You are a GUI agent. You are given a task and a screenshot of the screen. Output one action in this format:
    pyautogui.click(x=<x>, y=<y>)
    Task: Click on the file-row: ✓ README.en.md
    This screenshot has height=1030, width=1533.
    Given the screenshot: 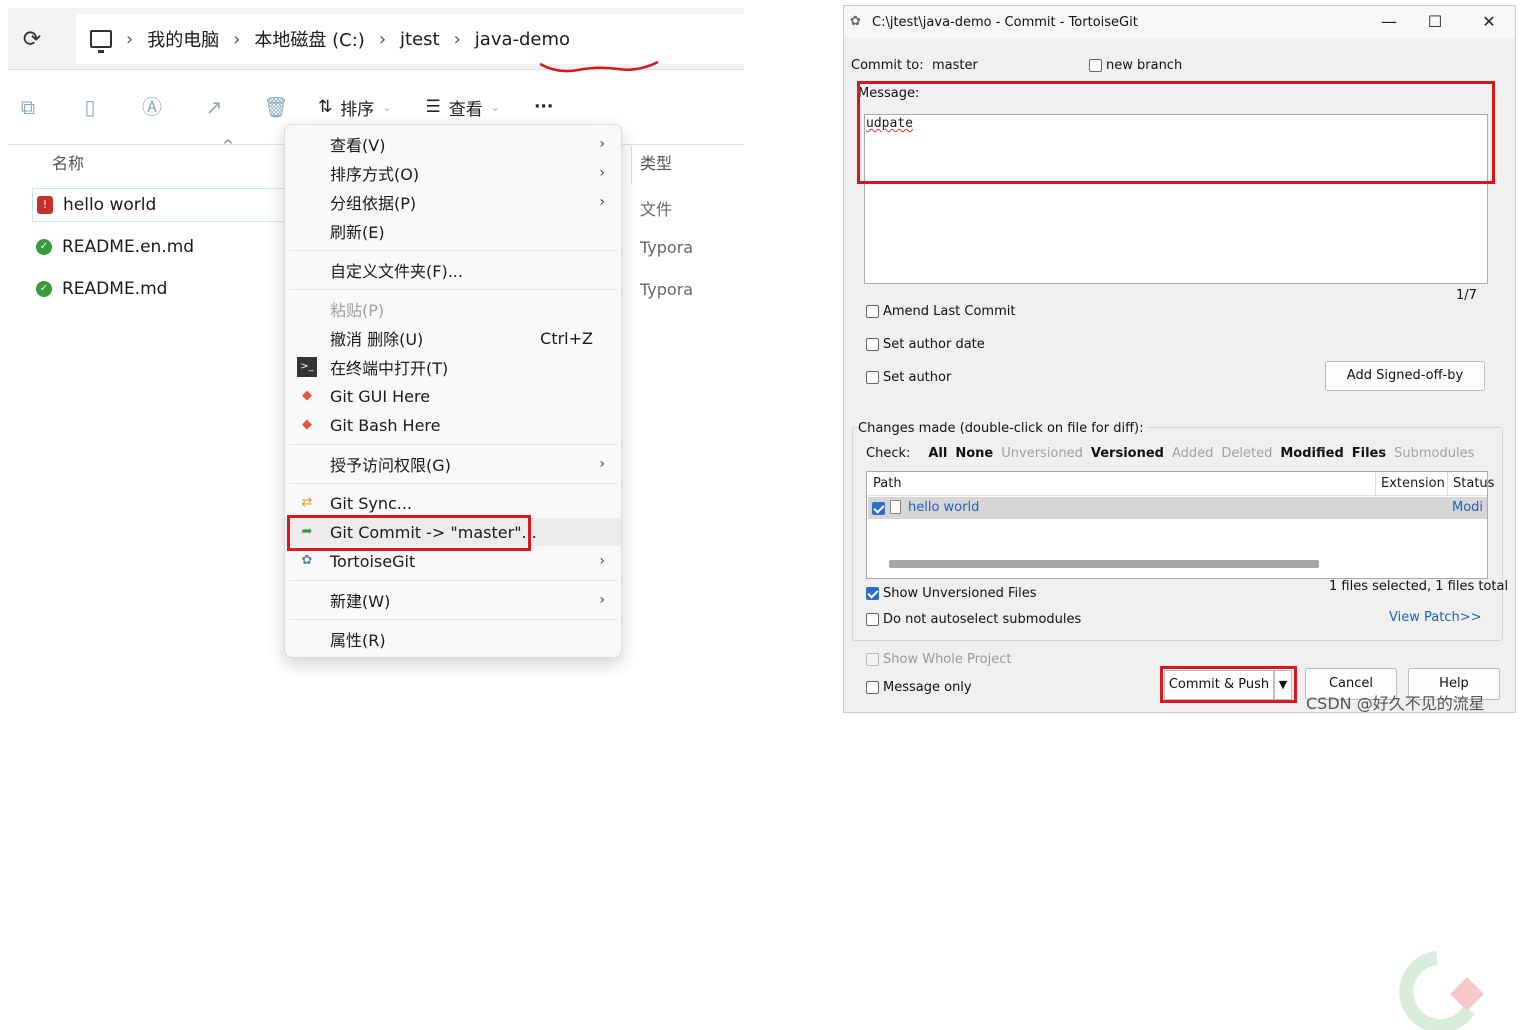 What is the action you would take?
    pyautogui.click(x=162, y=247)
    